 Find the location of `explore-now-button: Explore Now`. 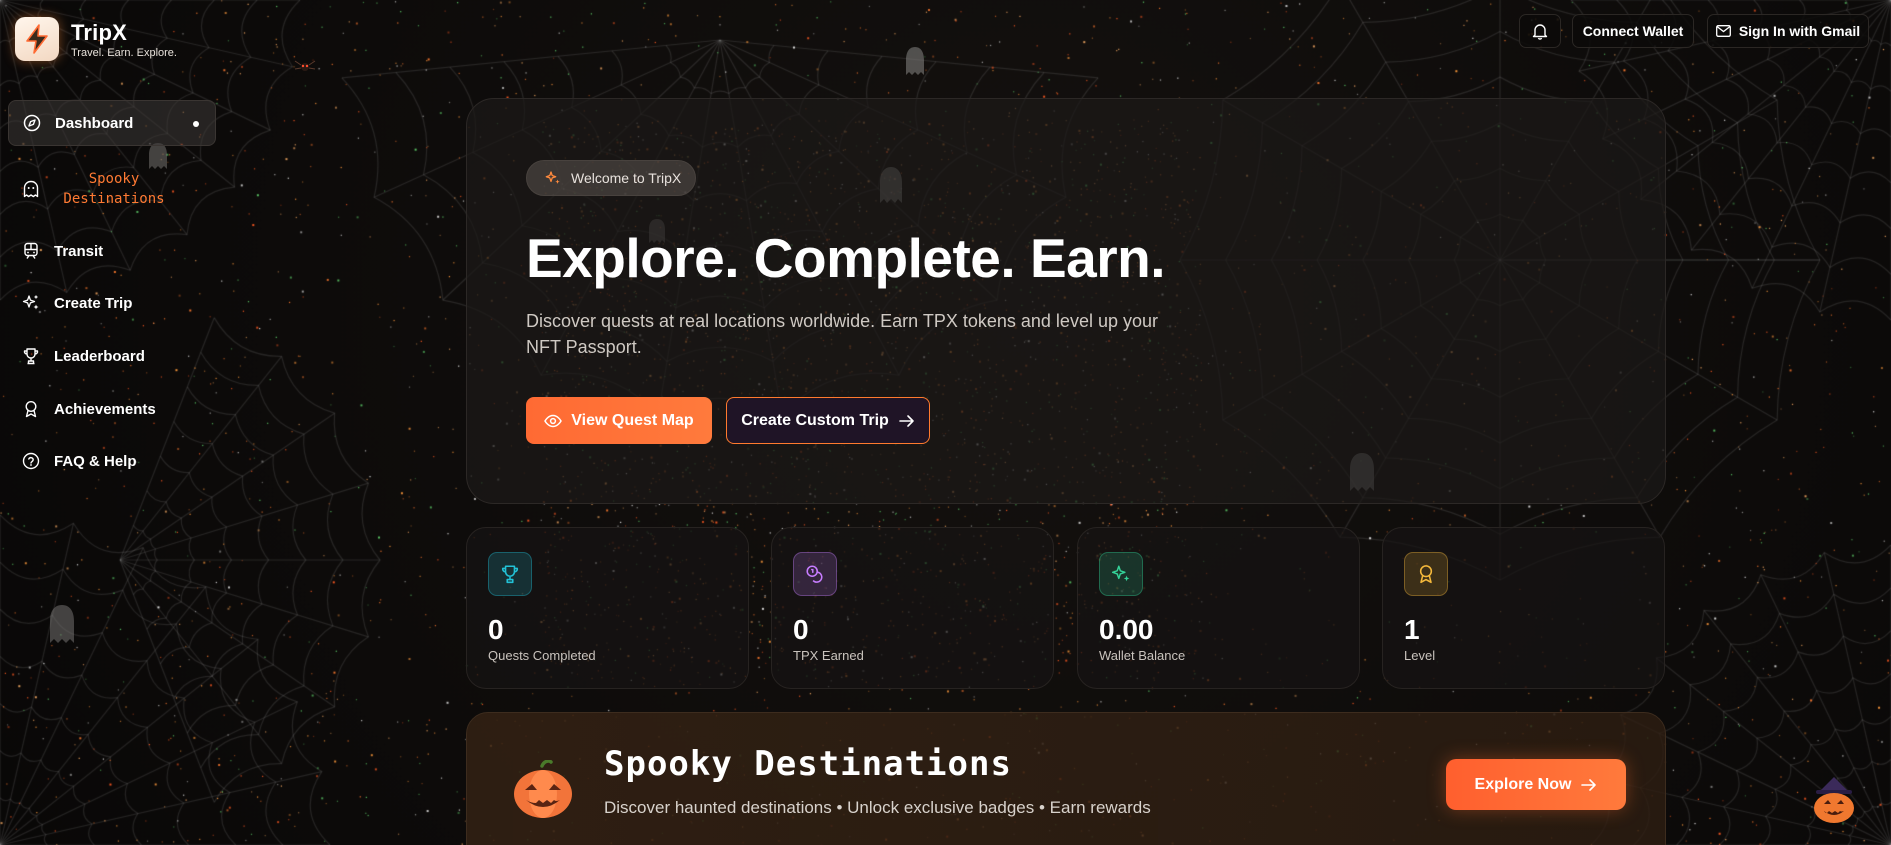

explore-now-button: Explore Now is located at coordinates (1536, 784).